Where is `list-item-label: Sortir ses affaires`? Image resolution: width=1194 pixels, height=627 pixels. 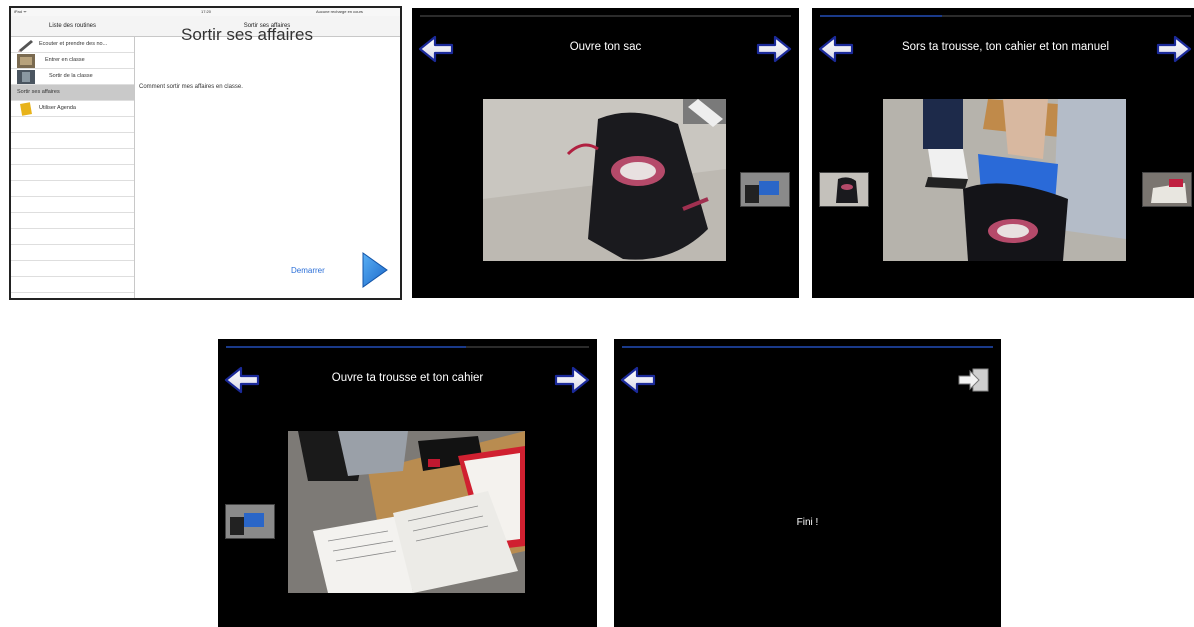 list-item-label: Sortir ses affaires is located at coordinates (38, 92).